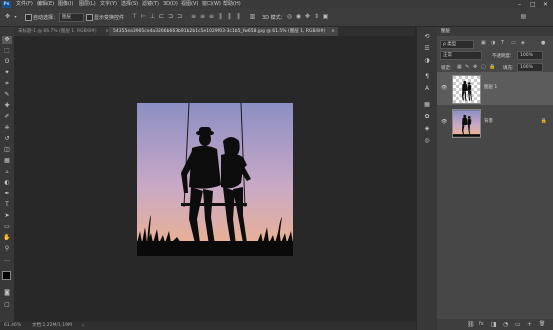 Image resolution: width=553 pixels, height=330 pixels. I want to click on layer-row-layer-1: 👁 图层 1, so click(495, 88).